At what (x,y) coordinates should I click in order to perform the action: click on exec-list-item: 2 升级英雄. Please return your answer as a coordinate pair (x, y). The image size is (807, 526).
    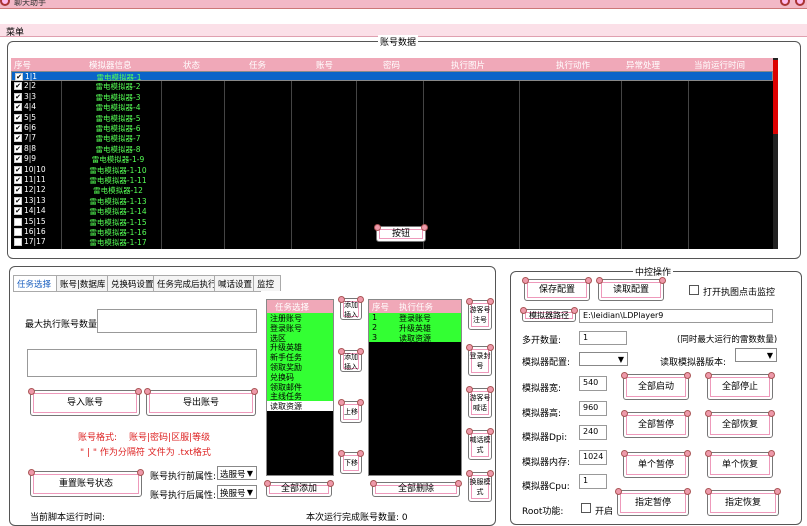
    Looking at the image, I should click on (415, 327).